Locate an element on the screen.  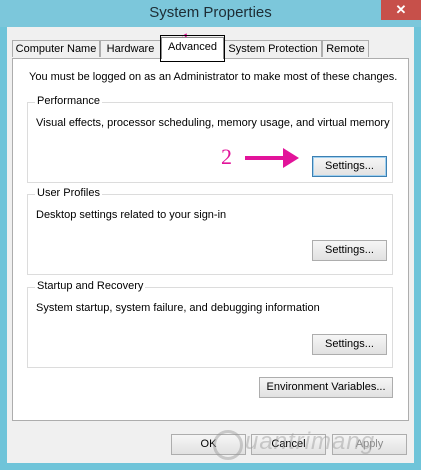
close-icon: ✕ is located at coordinates (401, 9).